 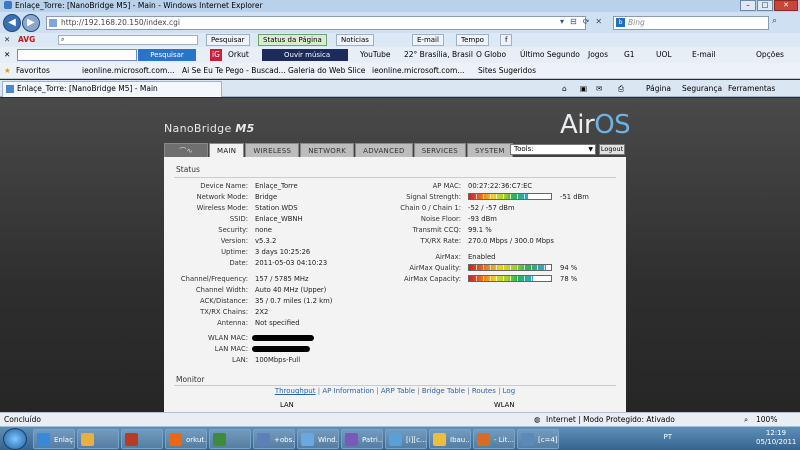 I want to click on home-icon: ⌂, so click(x=564, y=88).